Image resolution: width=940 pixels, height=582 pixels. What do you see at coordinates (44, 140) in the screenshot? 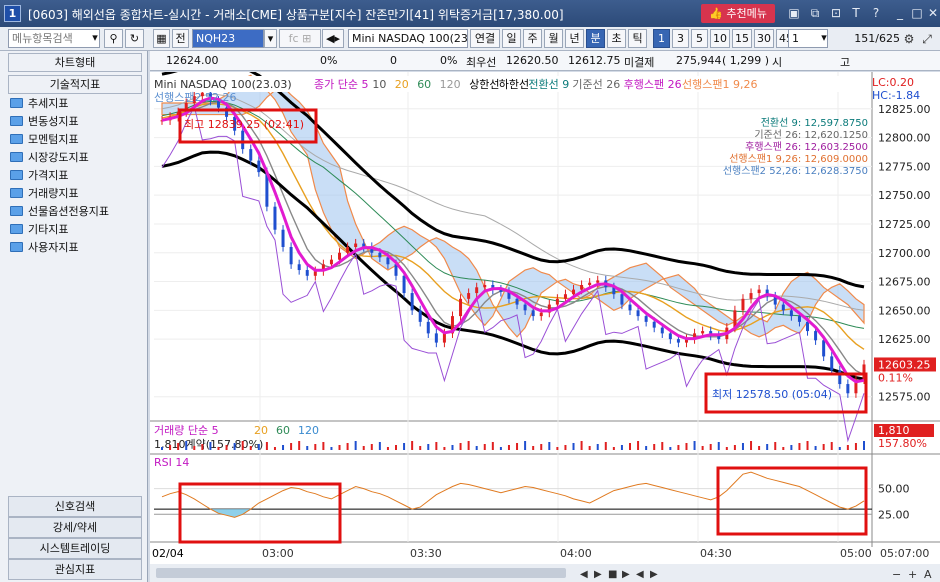
I see `sidebar-tree-item: 모멘텀지표` at bounding box center [44, 140].